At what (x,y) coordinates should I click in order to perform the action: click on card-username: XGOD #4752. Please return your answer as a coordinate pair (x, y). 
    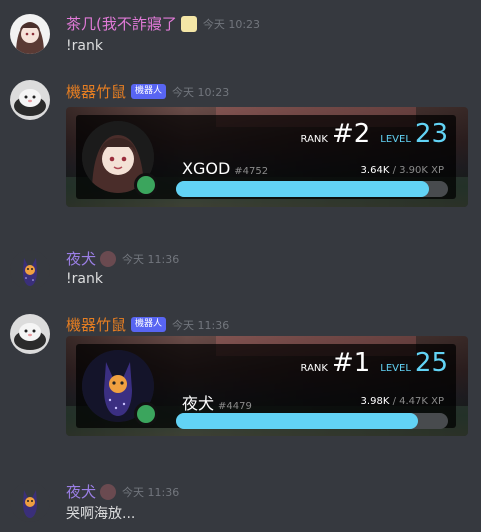
    Looking at the image, I should click on (225, 168).